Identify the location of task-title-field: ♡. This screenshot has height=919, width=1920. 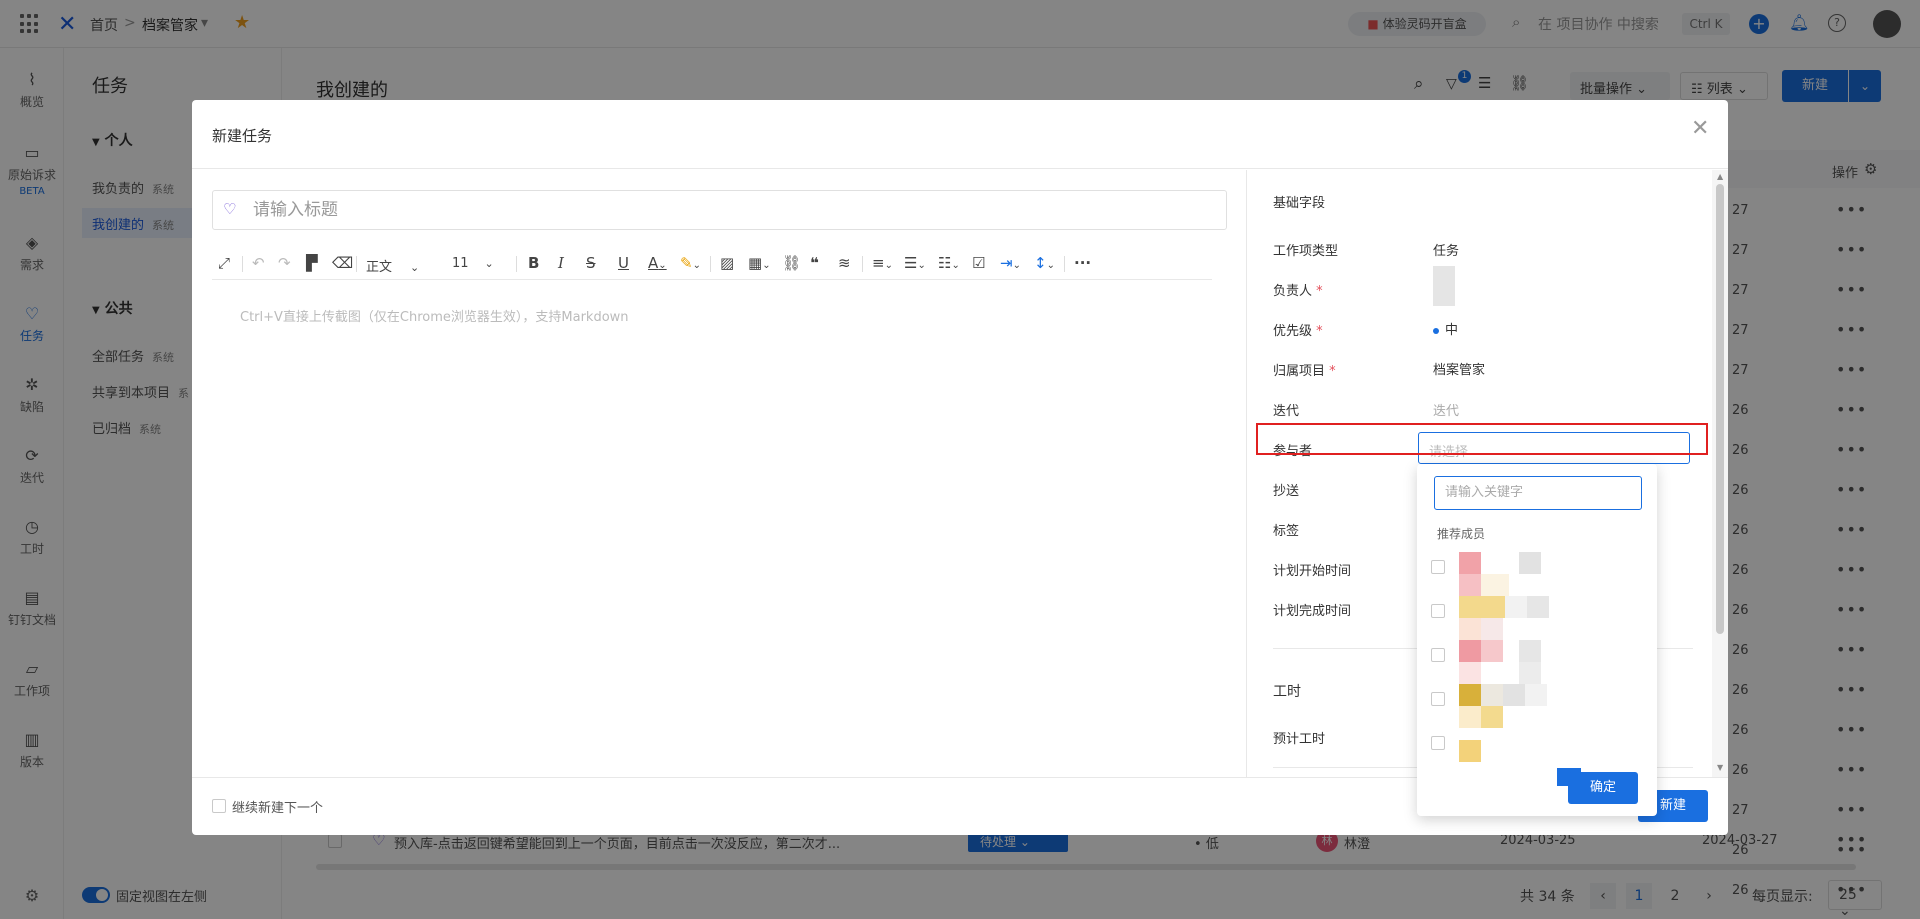
(719, 210).